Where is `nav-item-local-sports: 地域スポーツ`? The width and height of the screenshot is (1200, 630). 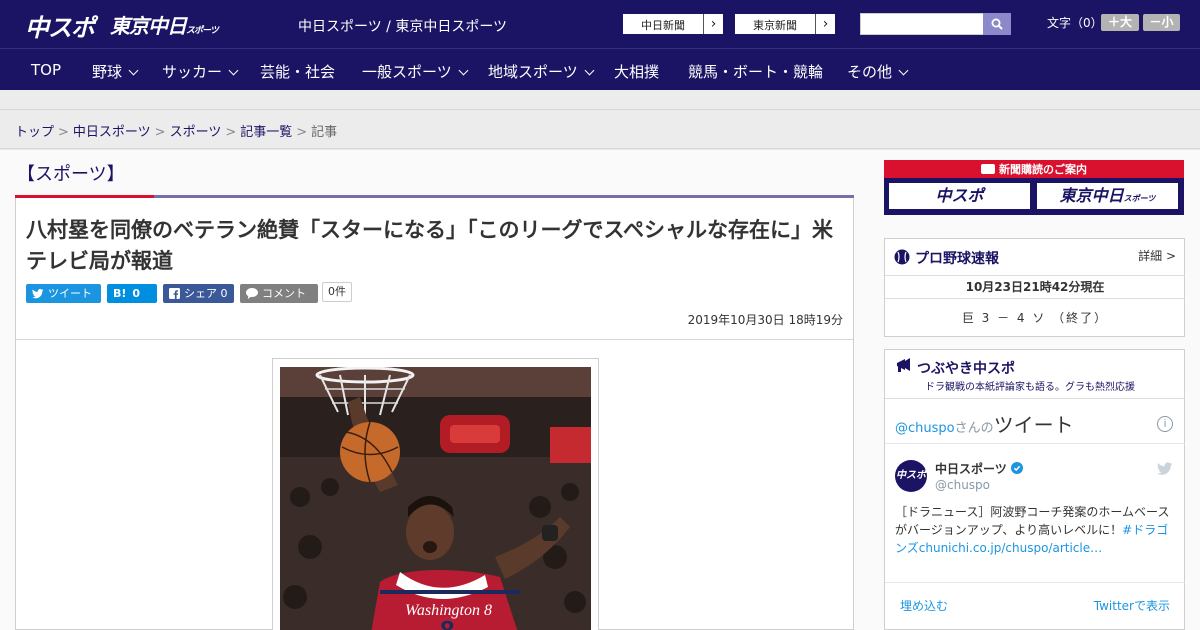
nav-item-local-sports: 地域スポーツ is located at coordinates (541, 71).